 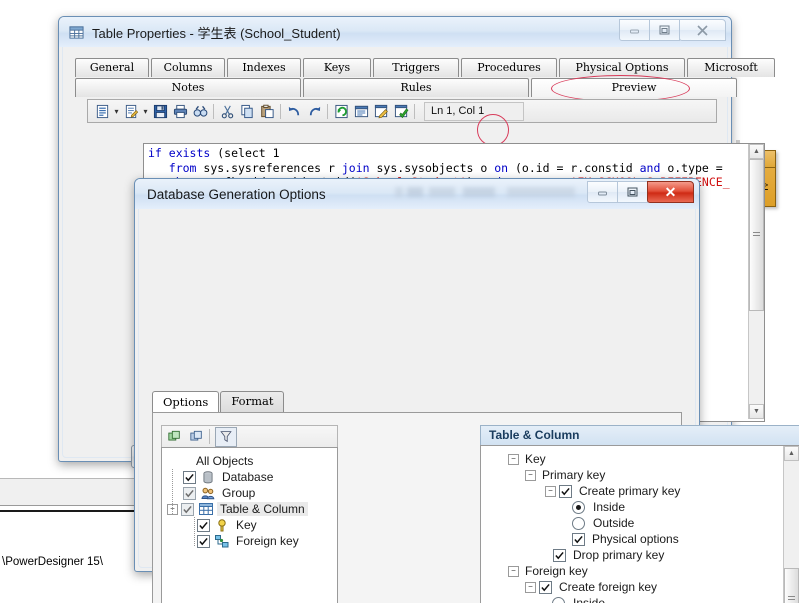 What do you see at coordinates (545, 587) in the screenshot?
I see `checkbox-create-foreign-key` at bounding box center [545, 587].